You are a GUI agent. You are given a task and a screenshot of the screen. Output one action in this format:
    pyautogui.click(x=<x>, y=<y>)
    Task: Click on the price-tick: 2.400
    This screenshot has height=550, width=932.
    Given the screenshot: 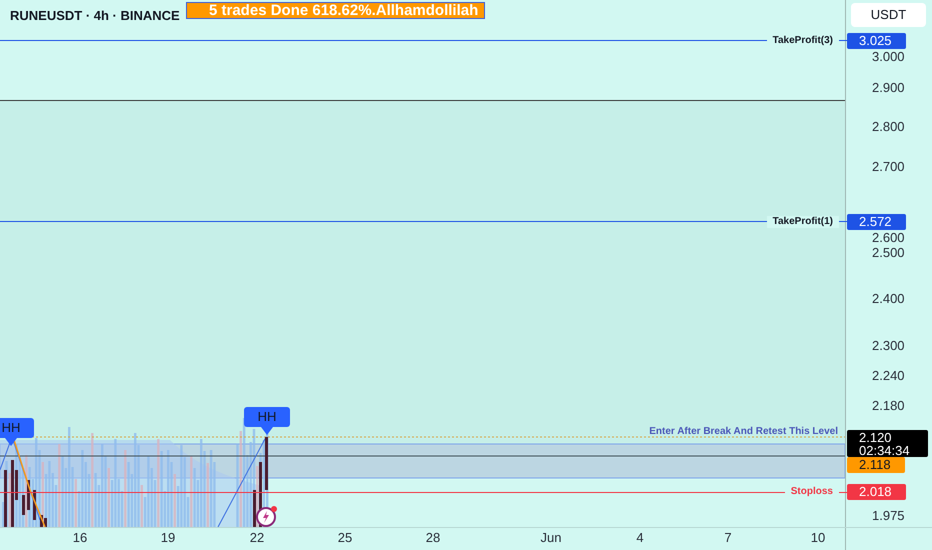 What is the action you would take?
    pyautogui.click(x=888, y=299)
    